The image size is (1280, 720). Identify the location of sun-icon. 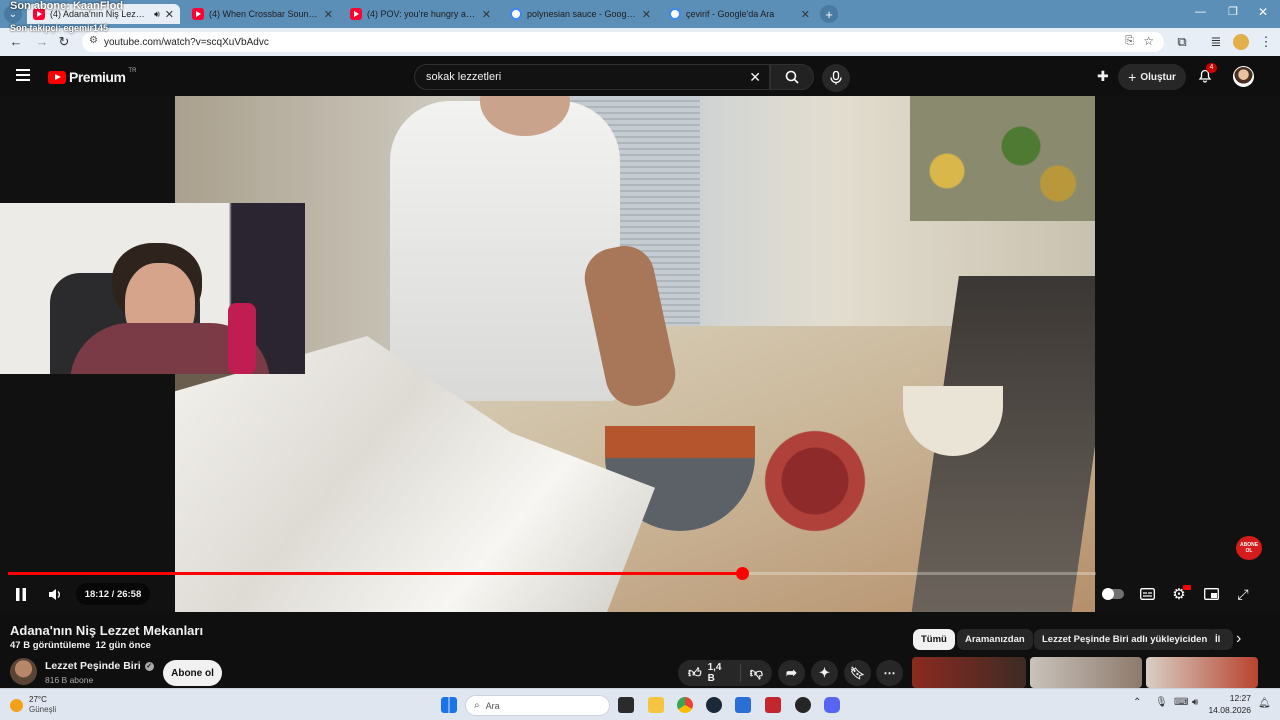
(16, 705).